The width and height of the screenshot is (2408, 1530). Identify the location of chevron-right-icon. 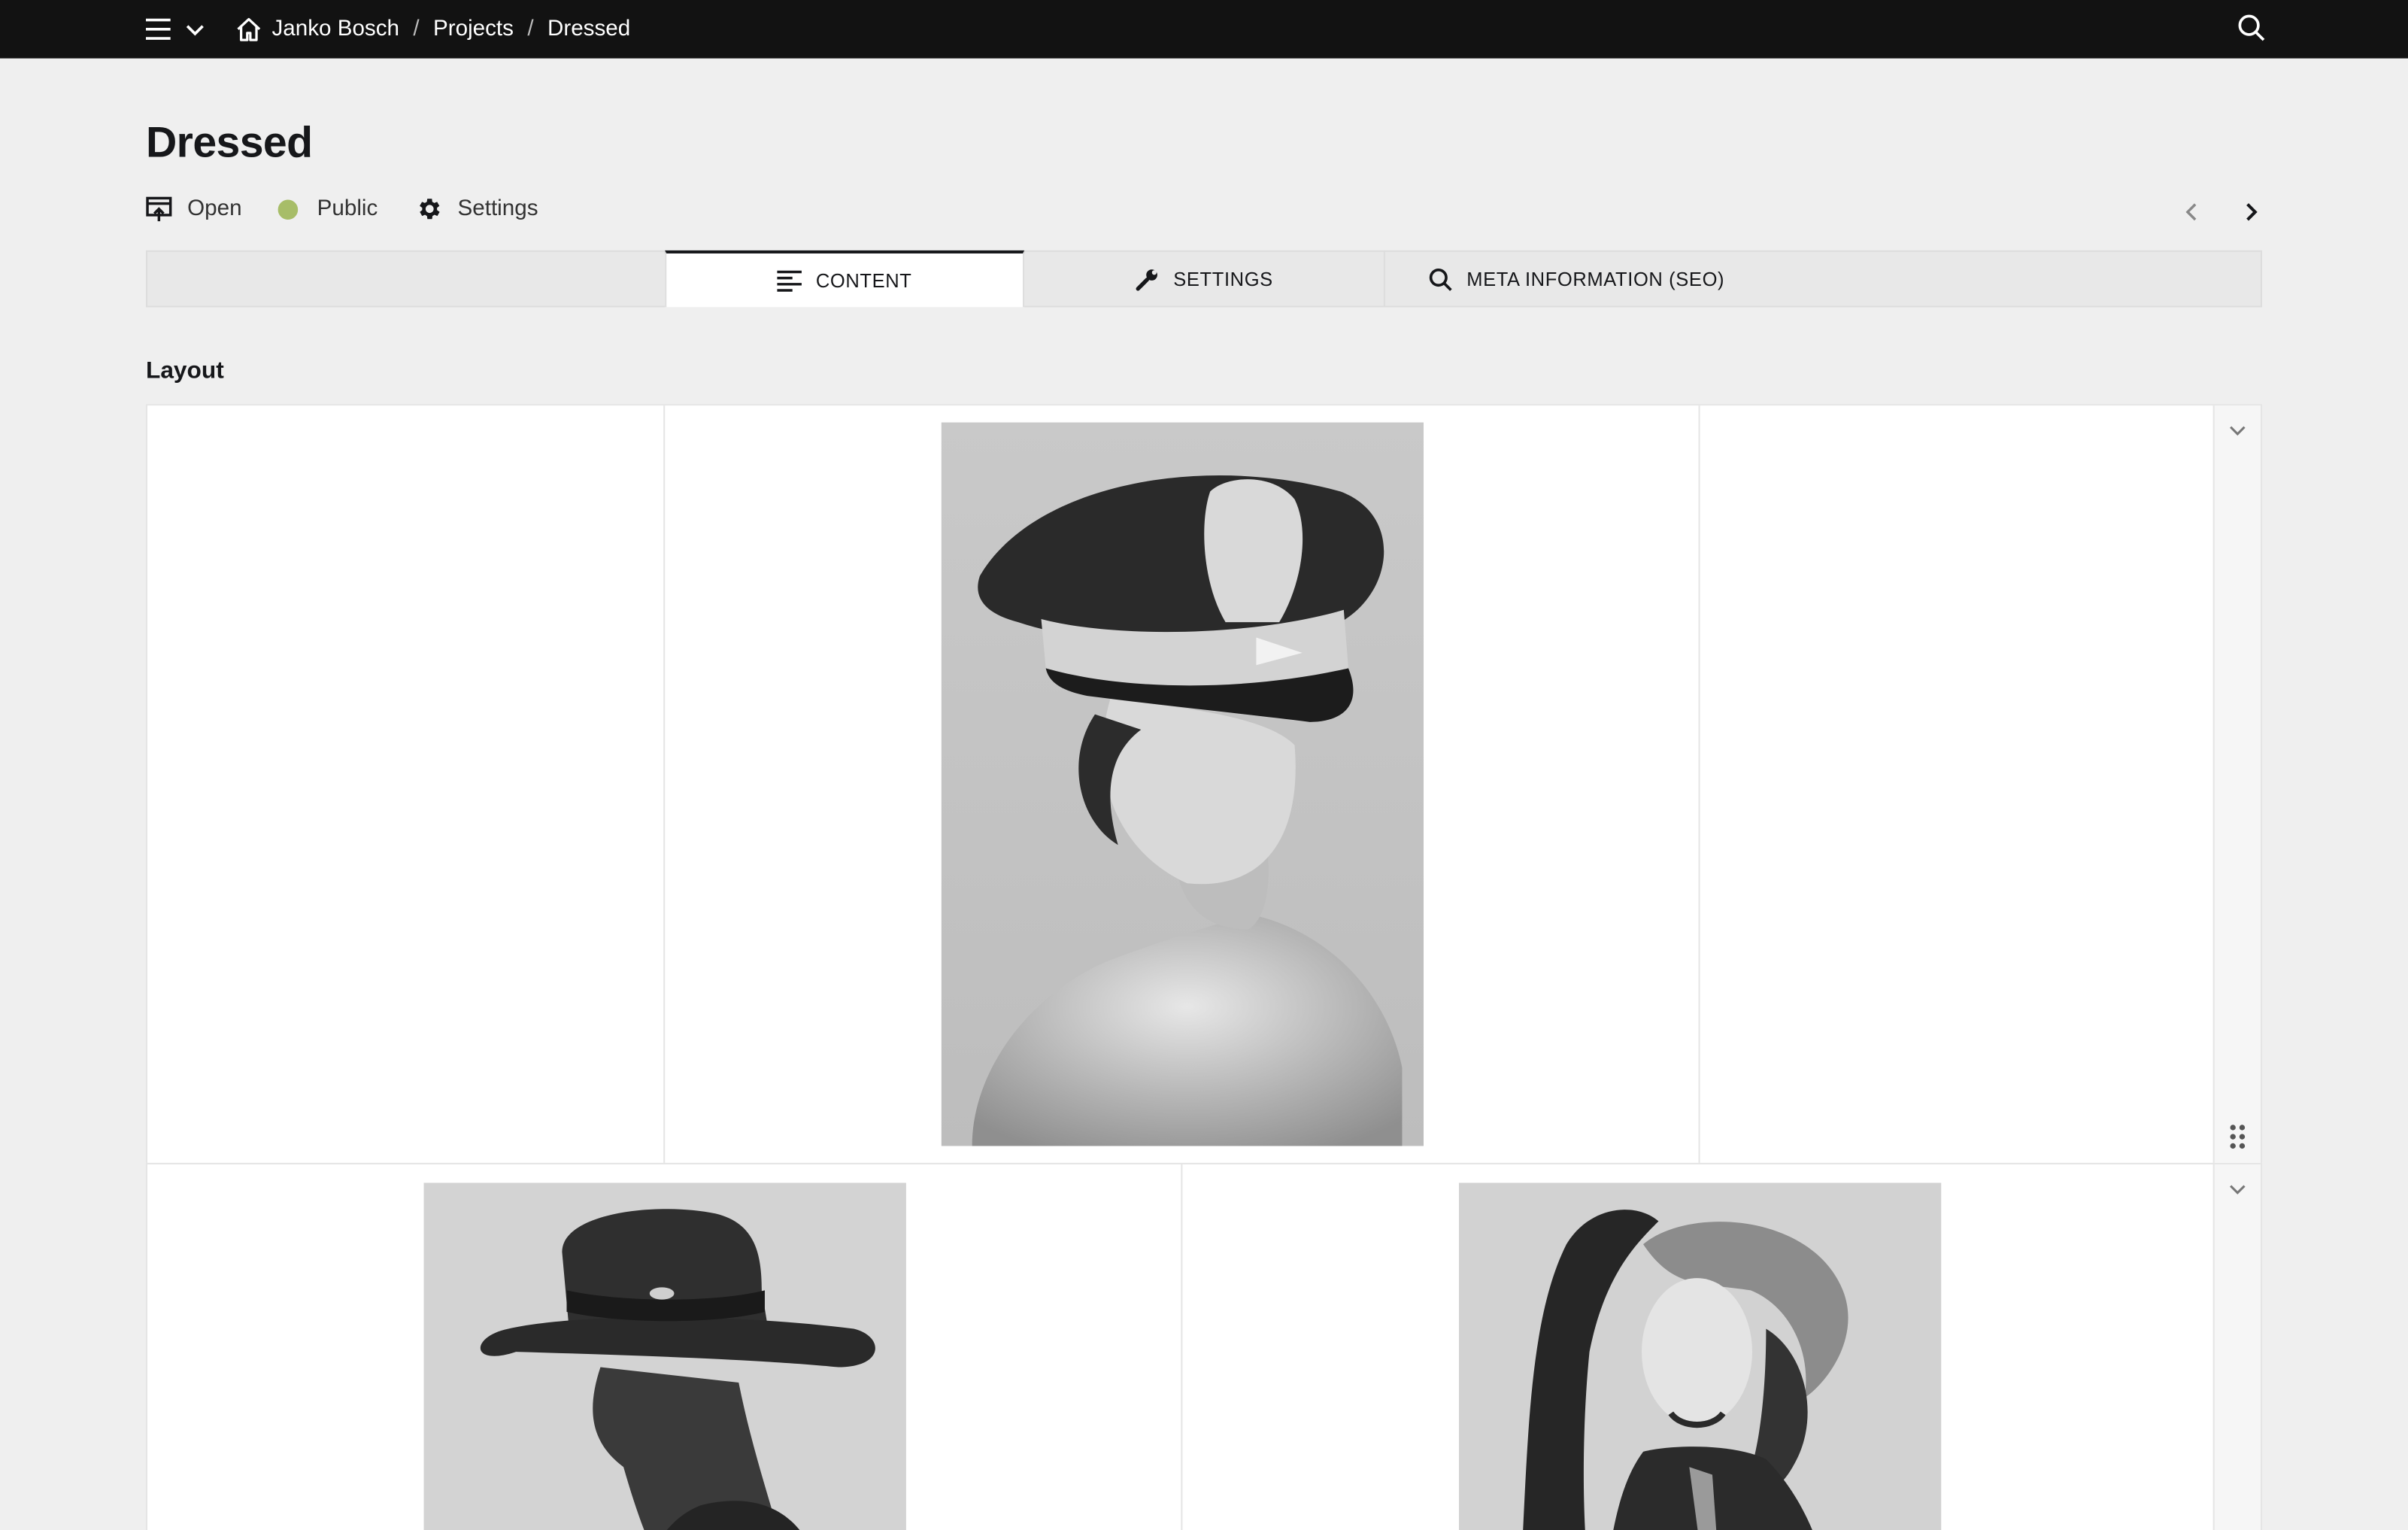
(2251, 211).